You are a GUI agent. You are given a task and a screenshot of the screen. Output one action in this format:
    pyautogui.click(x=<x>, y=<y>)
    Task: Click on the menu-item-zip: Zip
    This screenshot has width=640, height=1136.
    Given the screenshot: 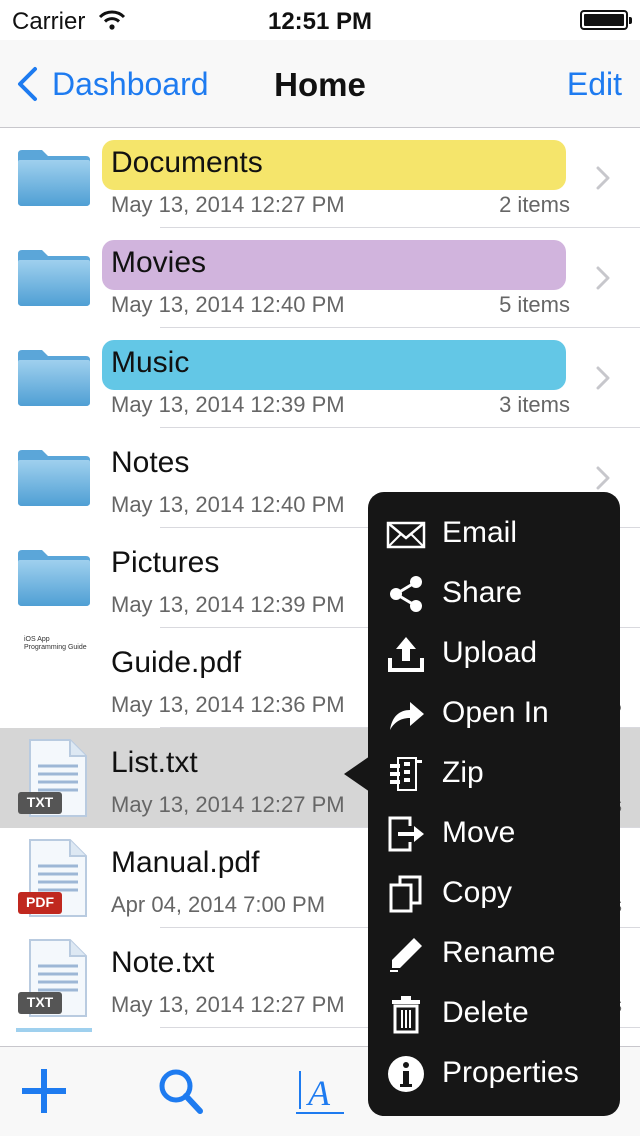 What is the action you would take?
    pyautogui.click(x=494, y=774)
    